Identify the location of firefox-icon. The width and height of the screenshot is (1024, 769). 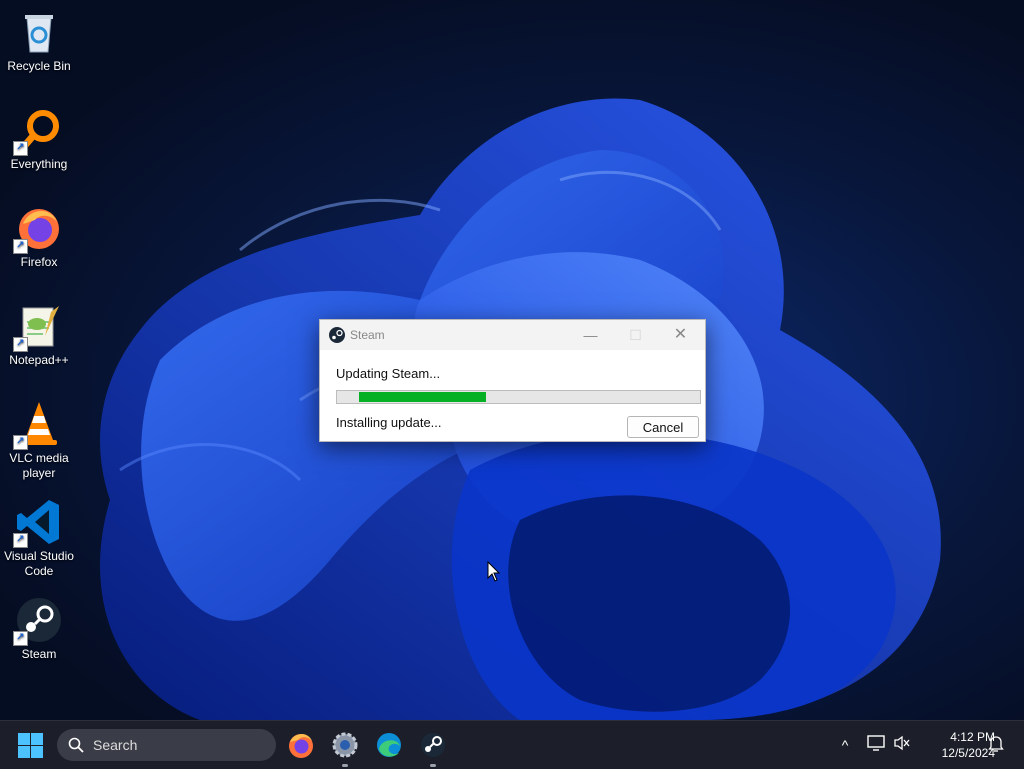
(301, 745).